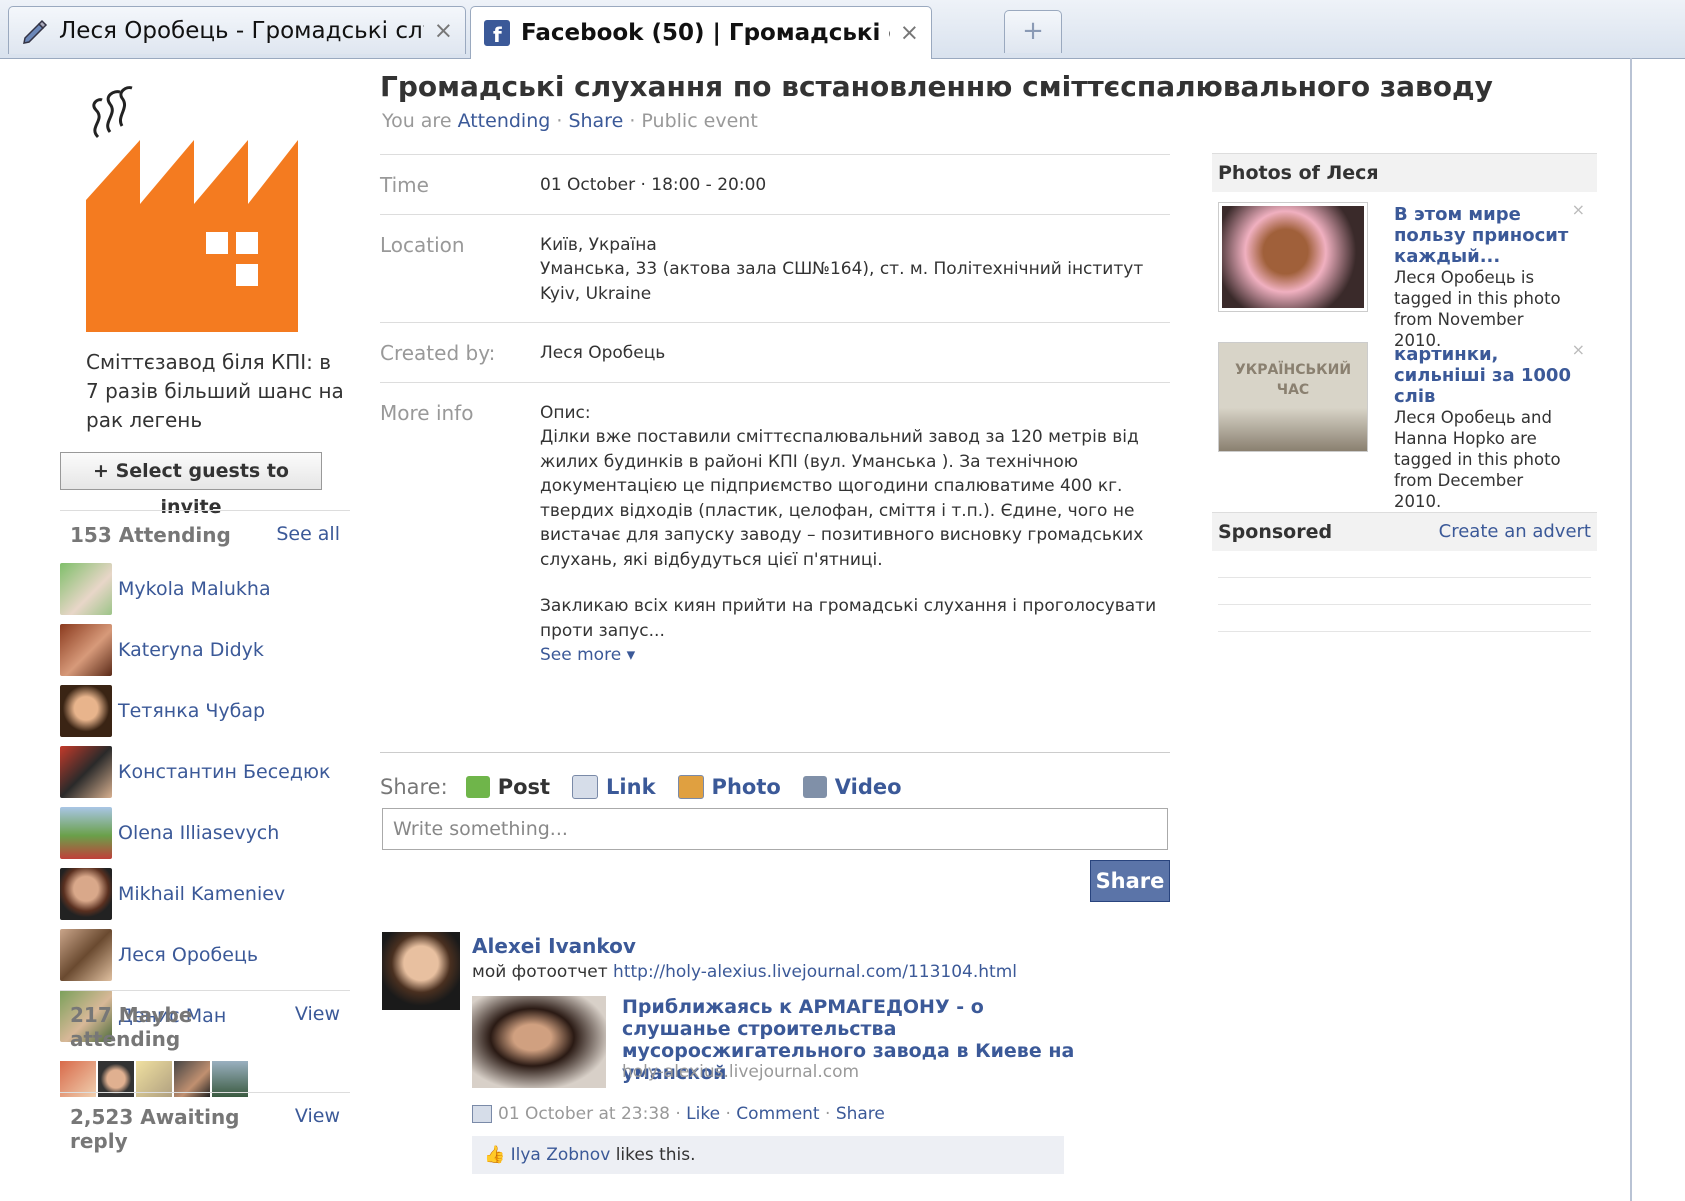 This screenshot has width=1685, height=1201. I want to click on photos-header-label: Photos of Леся, so click(1298, 173).